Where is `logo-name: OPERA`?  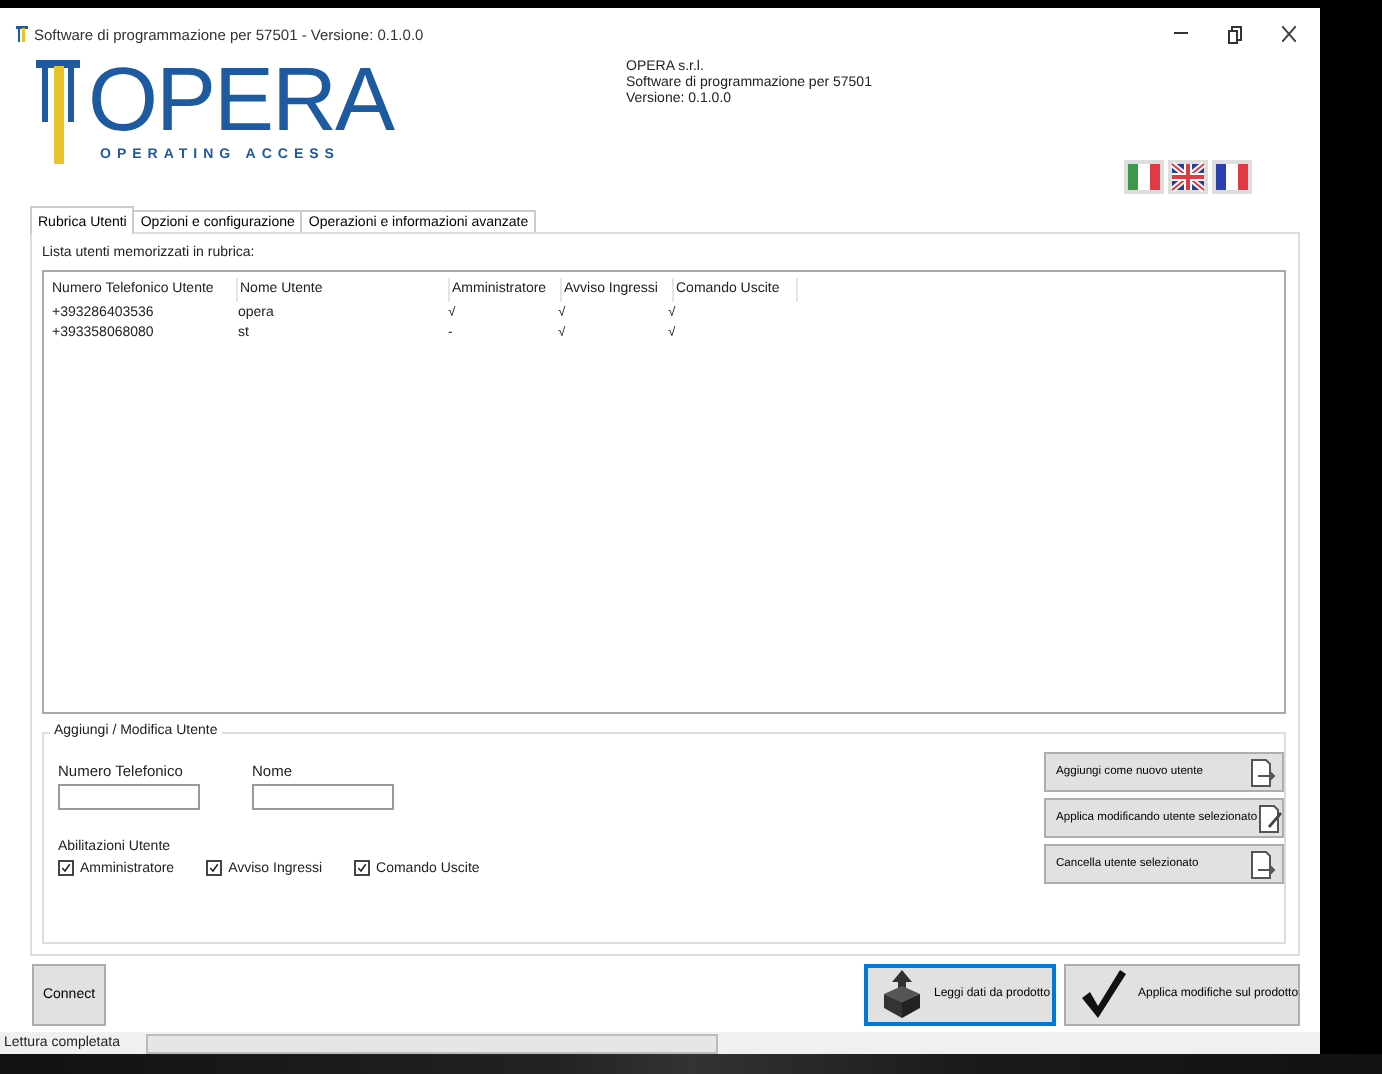
logo-name: OPERA is located at coordinates (241, 100).